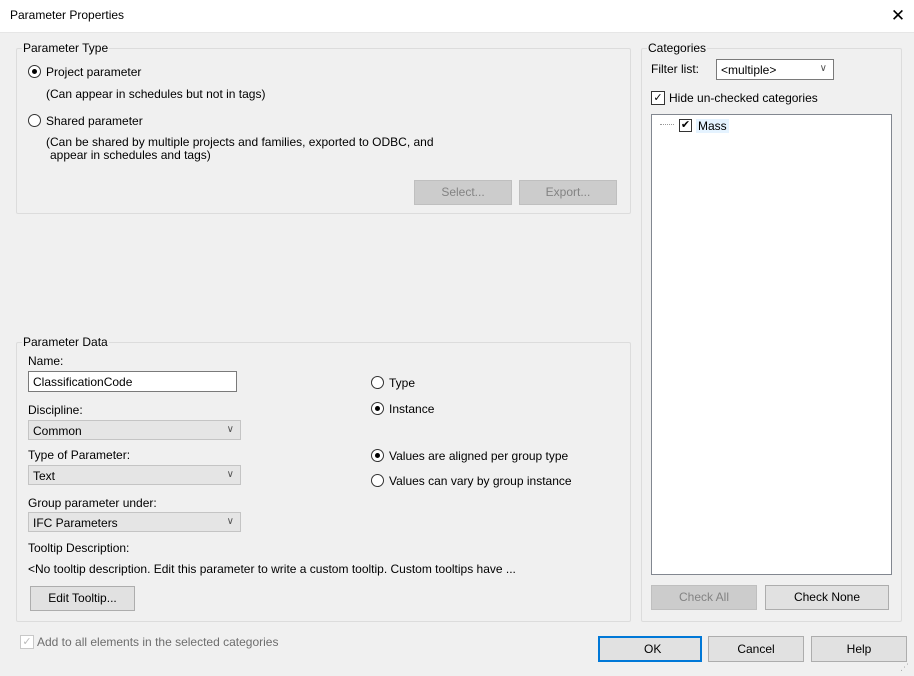 Image resolution: width=914 pixels, height=676 pixels. I want to click on project-parameter-radio, so click(34, 71).